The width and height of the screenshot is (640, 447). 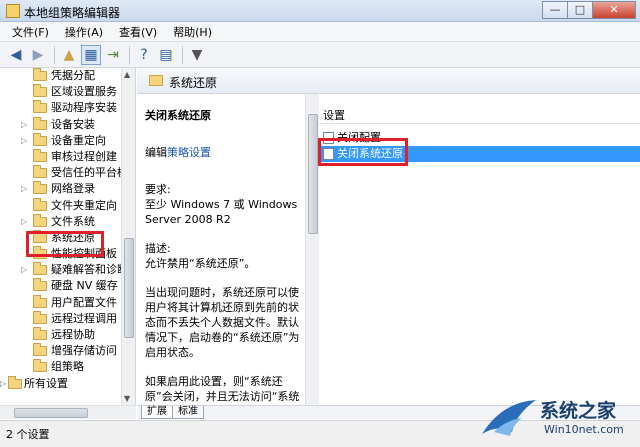 I want to click on right-pane-header: 系统还原, so click(x=388, y=81).